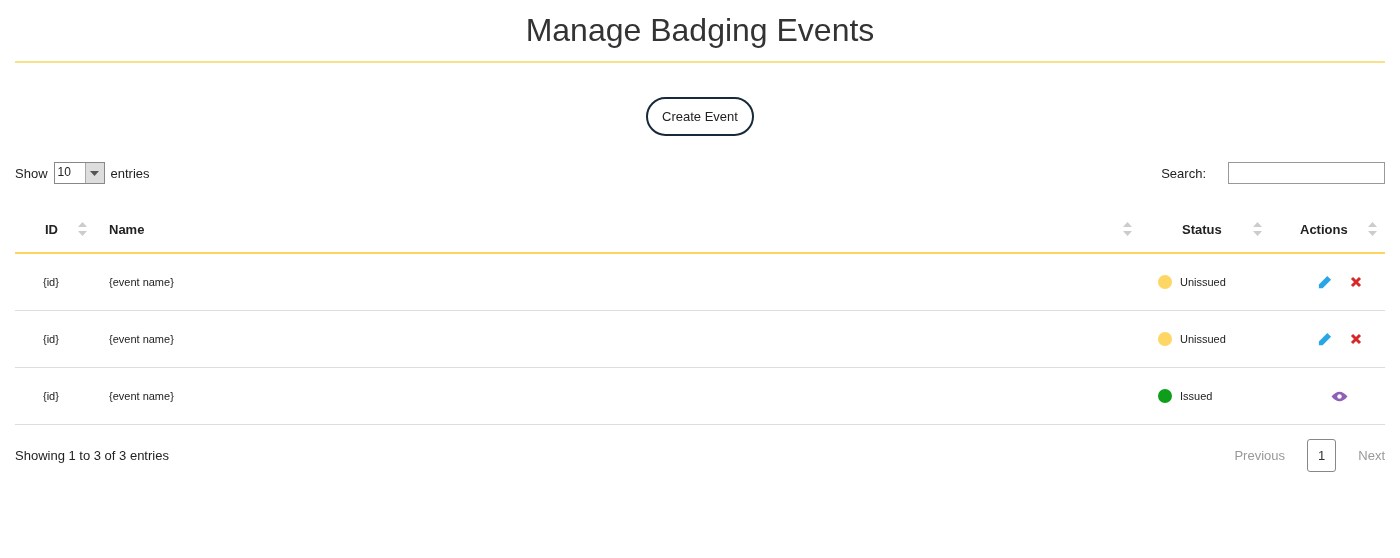 Image resolution: width=1400 pixels, height=558 pixels. Describe the element at coordinates (700, 31) in the screenshot. I see `page-title: Manage Badging Events` at that location.